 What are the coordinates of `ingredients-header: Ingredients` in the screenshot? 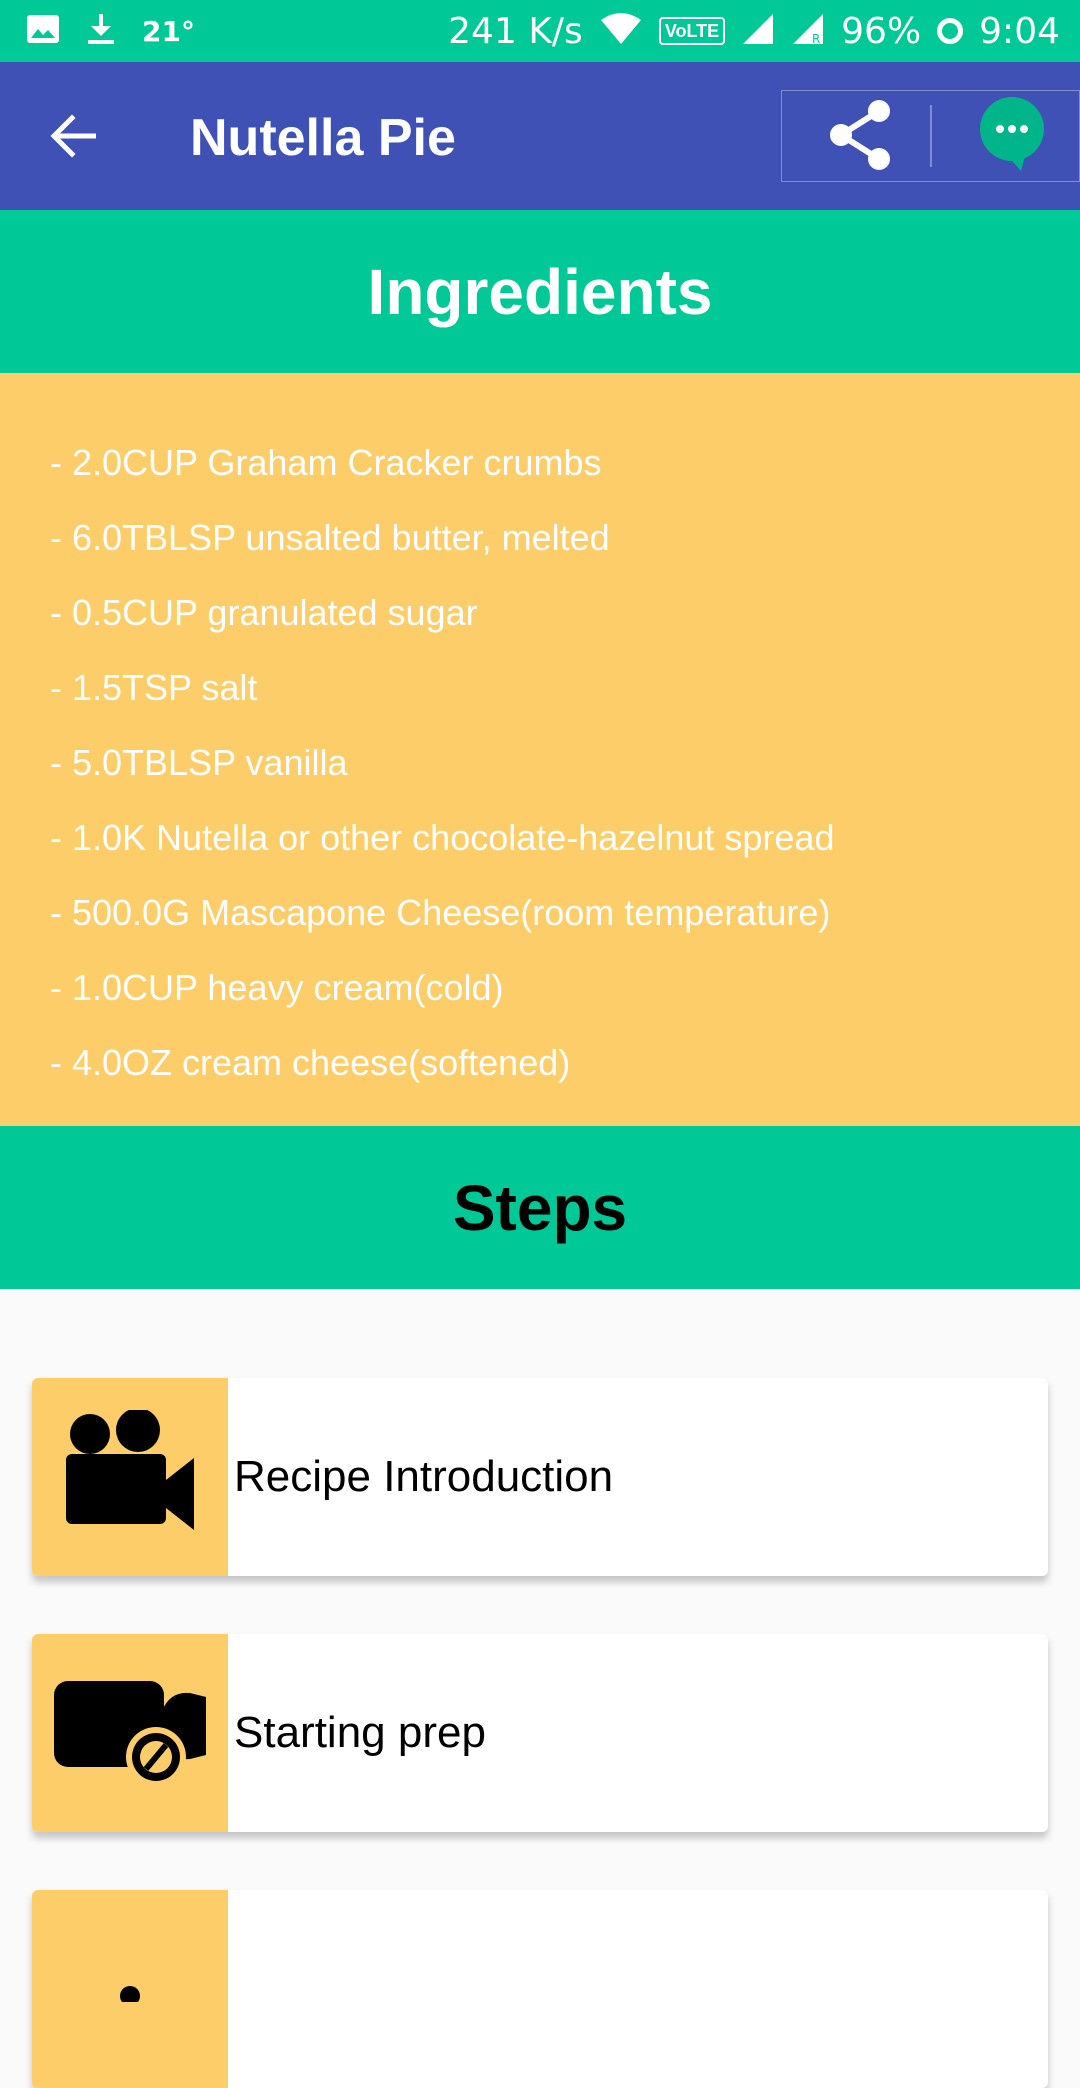 It's located at (540, 291).